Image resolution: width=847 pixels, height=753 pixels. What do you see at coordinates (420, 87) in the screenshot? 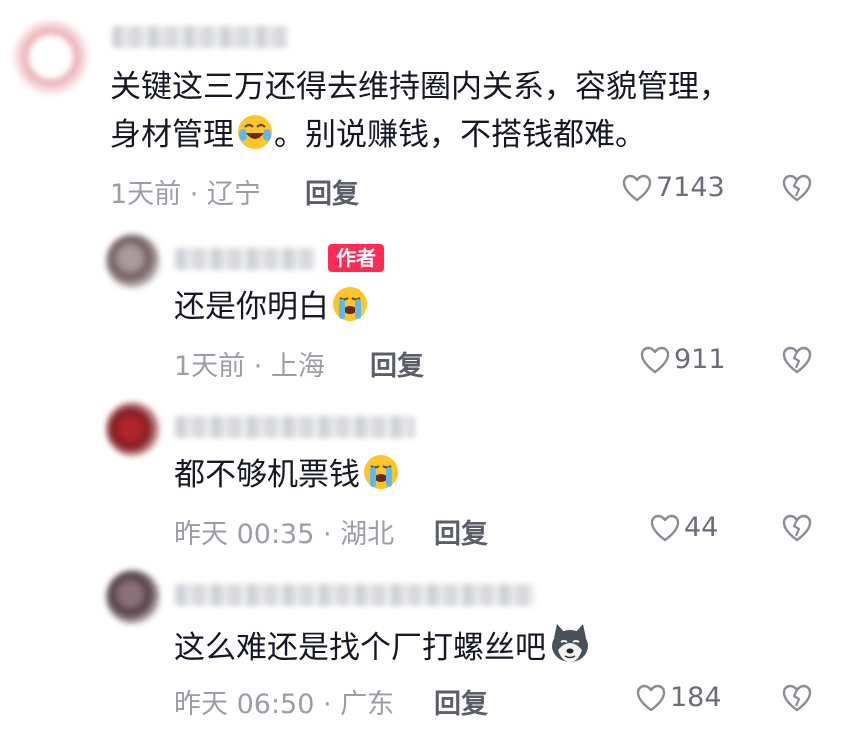
I see `comment-text-line-1: 关键这三万还得去维持圈内关系，容貌管理，` at bounding box center [420, 87].